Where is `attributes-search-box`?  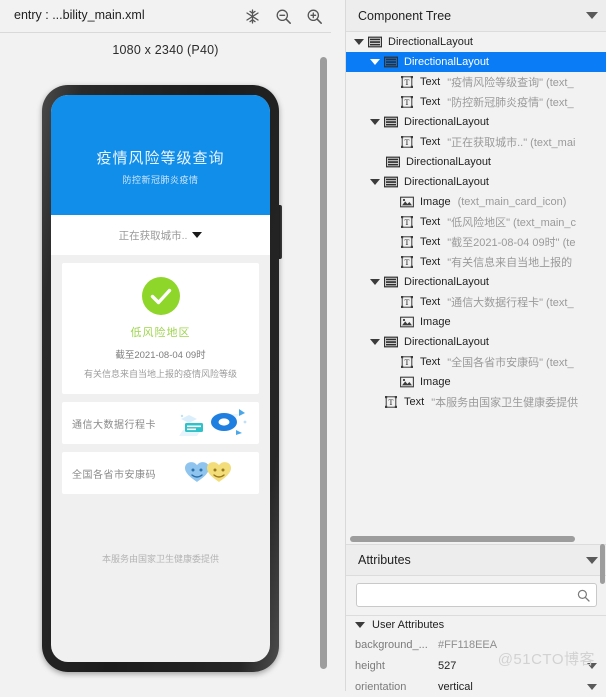 attributes-search-box is located at coordinates (476, 595).